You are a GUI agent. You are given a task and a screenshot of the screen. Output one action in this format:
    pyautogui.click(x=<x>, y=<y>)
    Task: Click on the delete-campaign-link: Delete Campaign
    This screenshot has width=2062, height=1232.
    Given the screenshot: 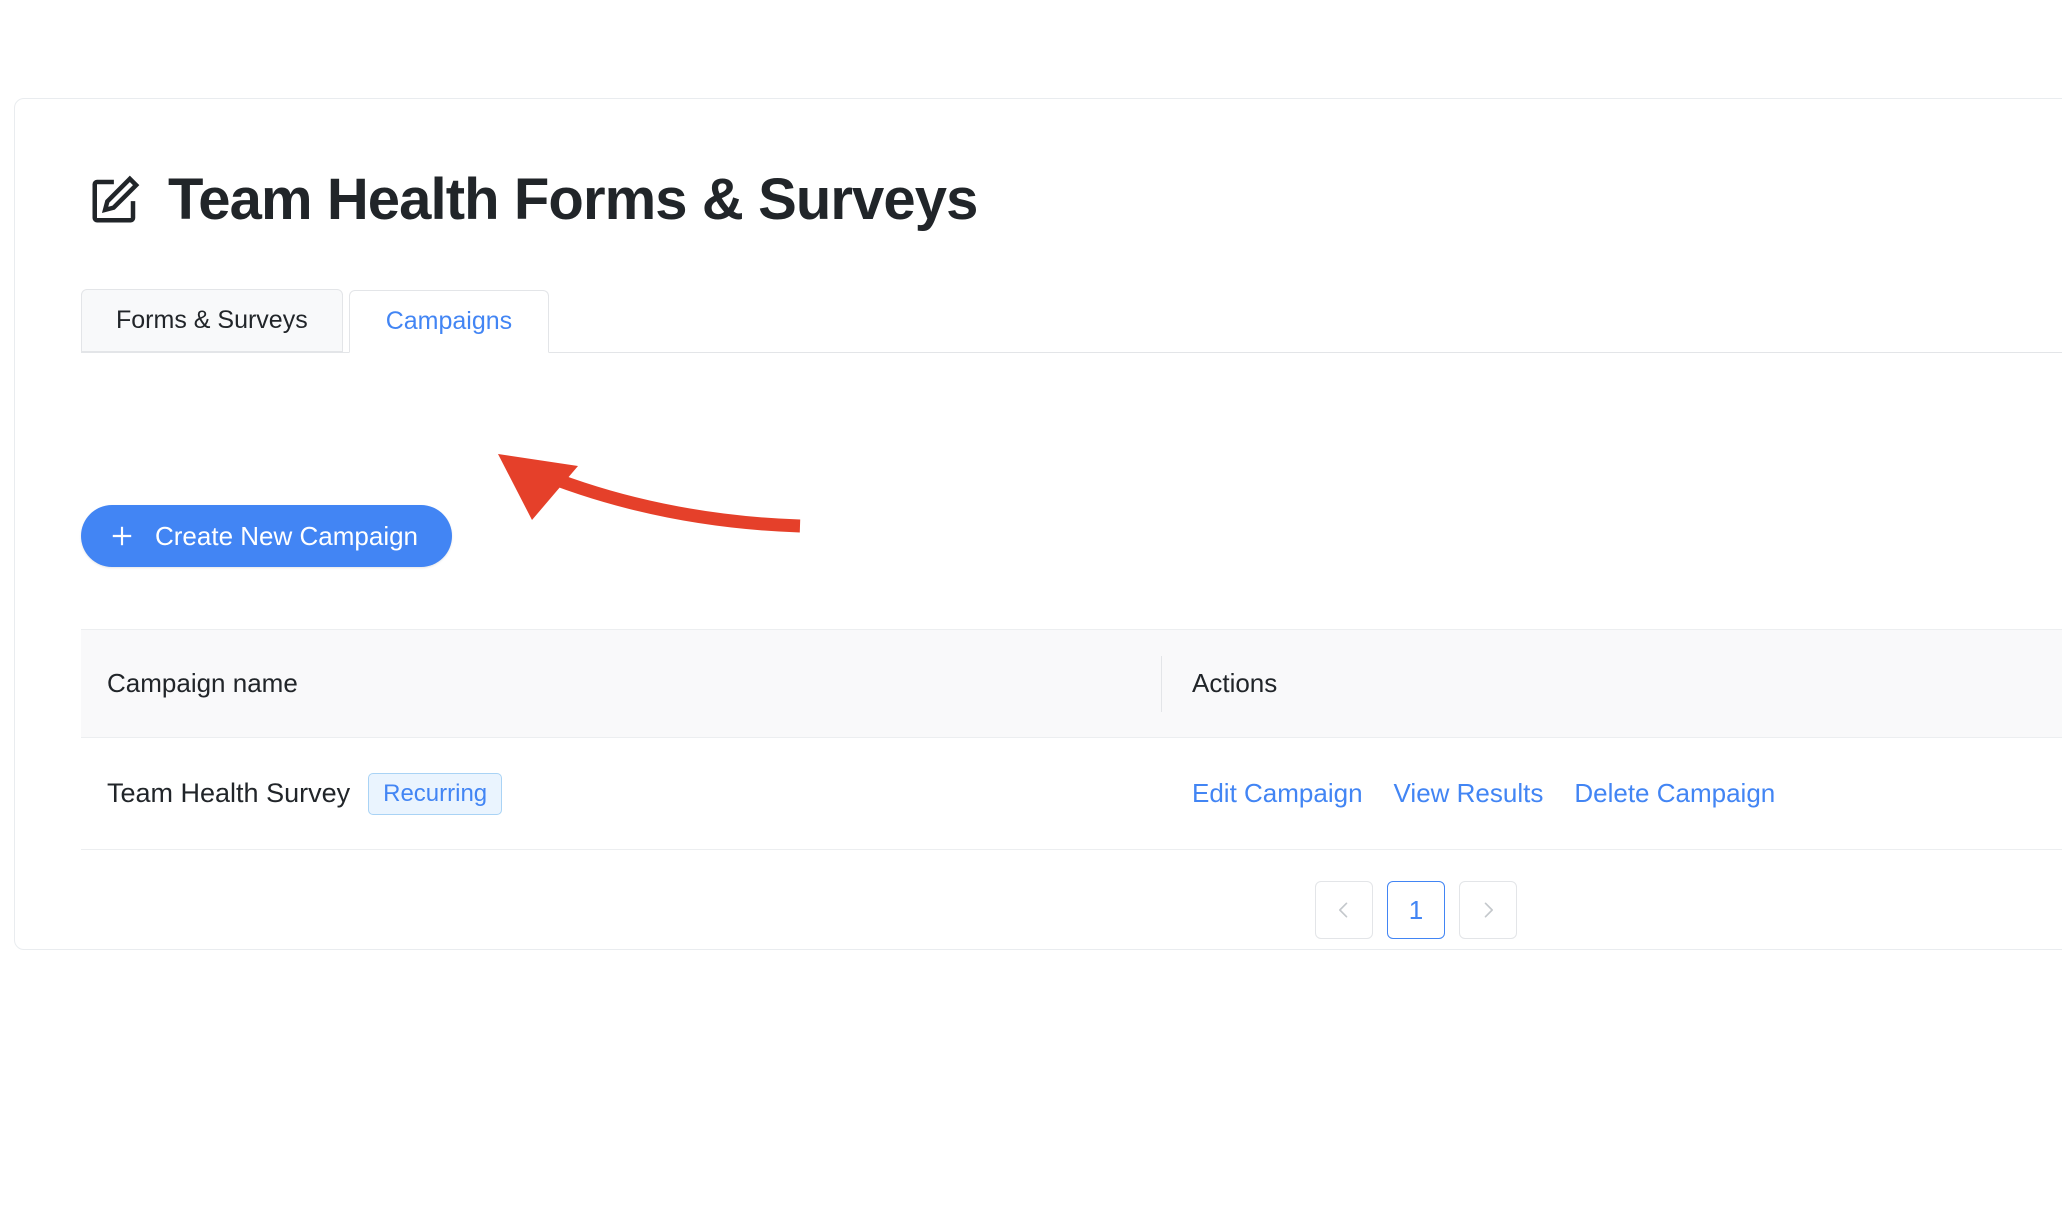 What is the action you would take?
    pyautogui.click(x=1674, y=793)
    